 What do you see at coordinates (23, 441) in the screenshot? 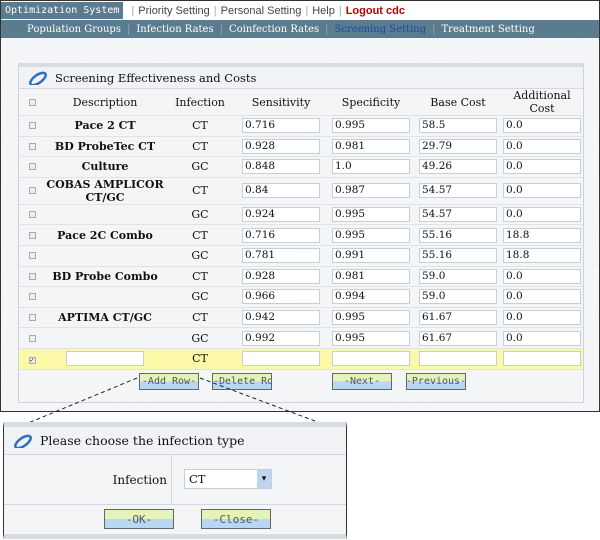
I see `app-logo-icon` at bounding box center [23, 441].